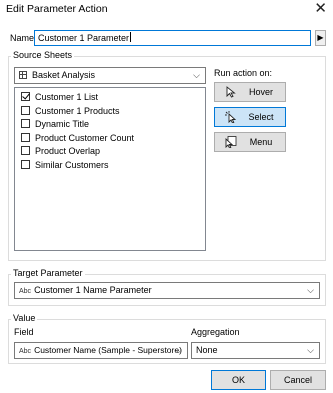  I want to click on dialog-title: Edit Parameter Action, so click(57, 9).